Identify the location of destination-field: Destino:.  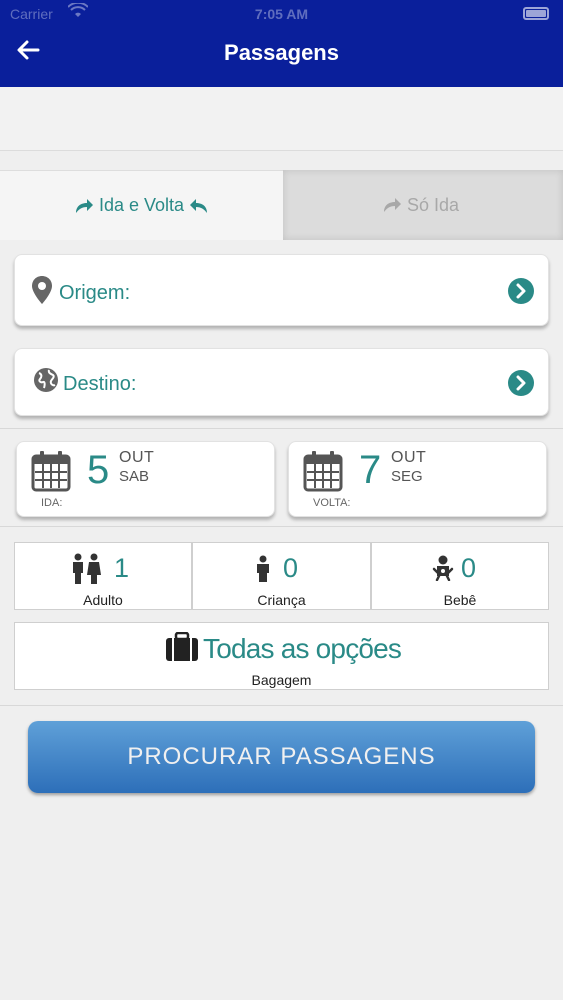
(281, 382).